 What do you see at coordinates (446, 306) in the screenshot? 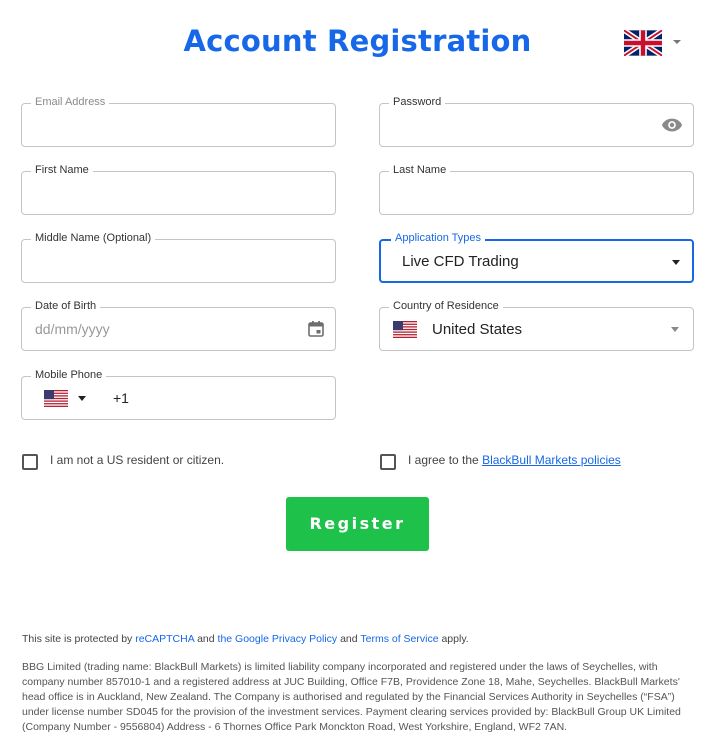
I see `country-label: Country of Residence` at bounding box center [446, 306].